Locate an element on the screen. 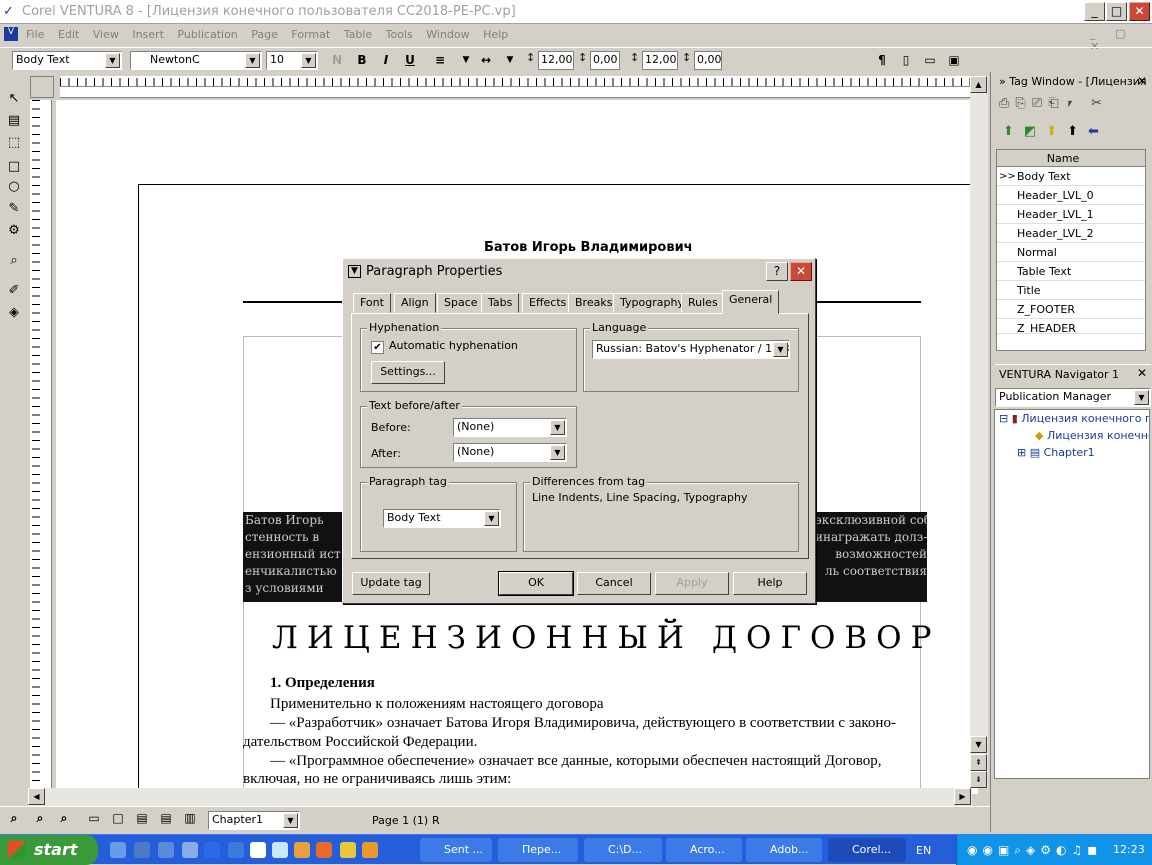 Image resolution: width=1152 pixels, height=865 pixels. tray-icons: ◉◉▣⌕◈⚙◐♫◼ is located at coordinates (1034, 850).